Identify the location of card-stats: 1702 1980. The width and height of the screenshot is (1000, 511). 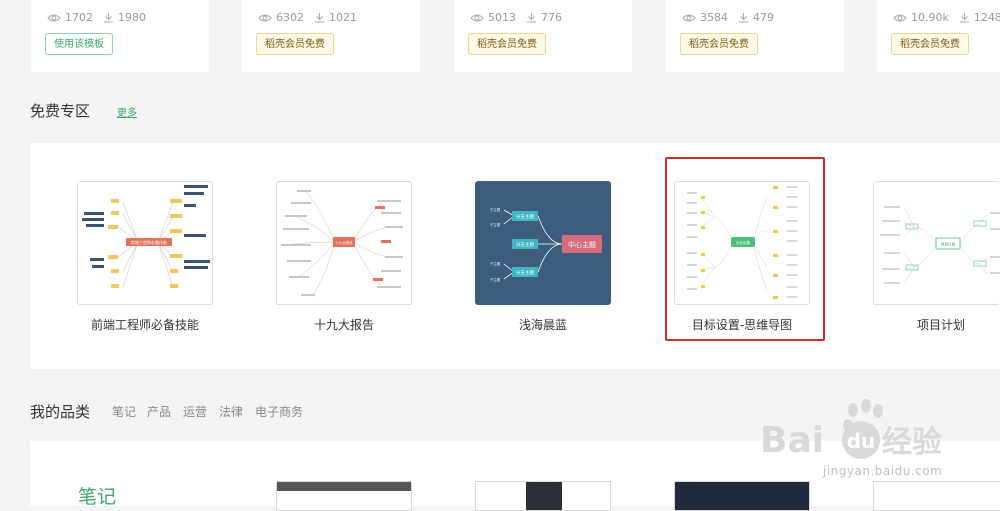
(96, 17).